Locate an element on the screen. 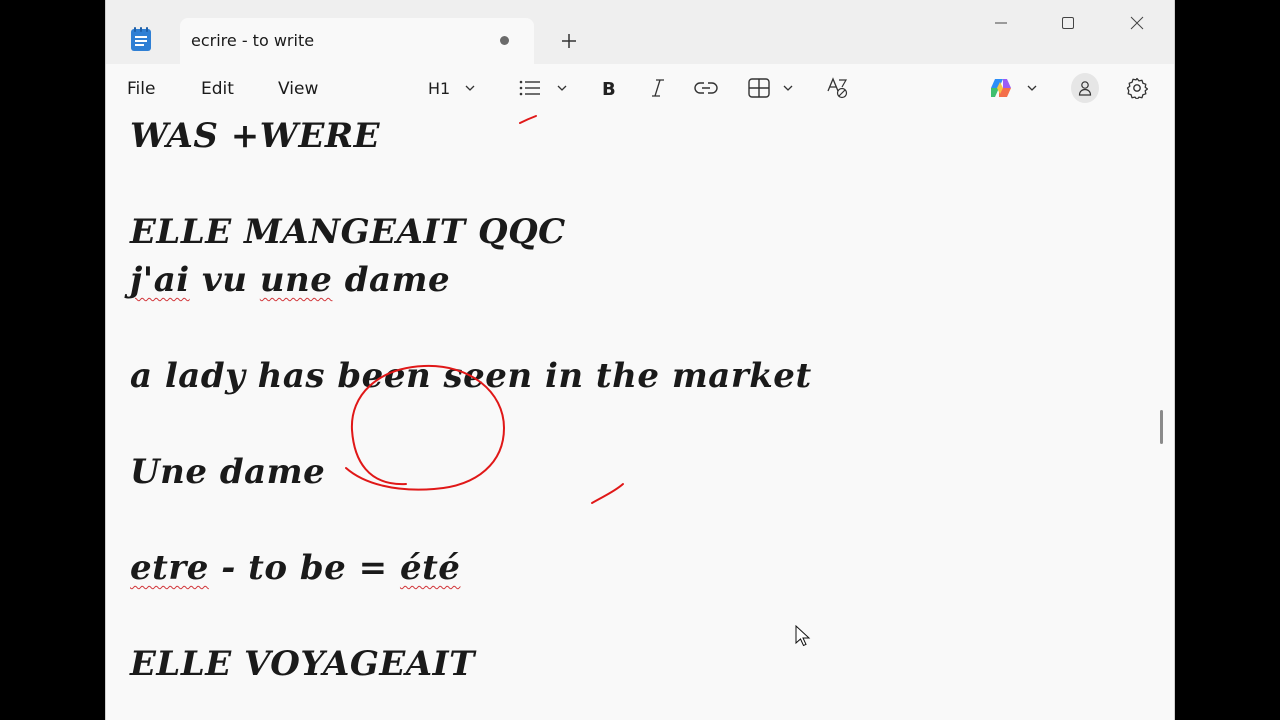  settings-button is located at coordinates (1137, 88).